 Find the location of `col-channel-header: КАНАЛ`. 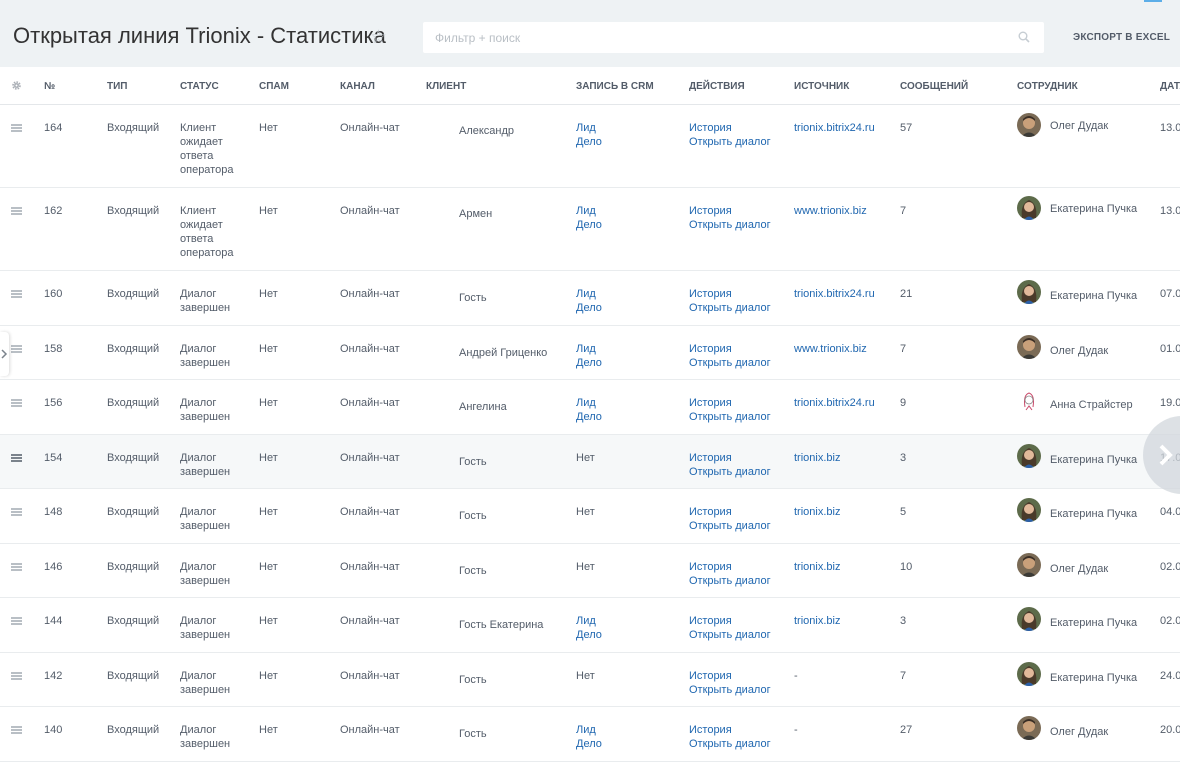

col-channel-header: КАНАЛ is located at coordinates (357, 86).